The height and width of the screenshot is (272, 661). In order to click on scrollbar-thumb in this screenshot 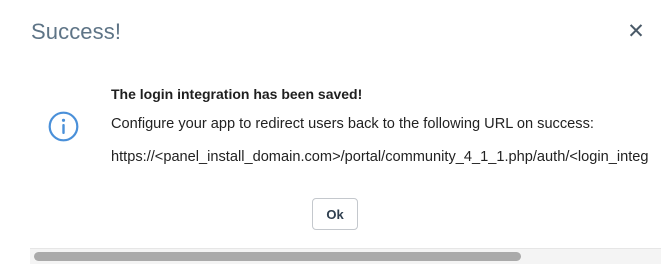, I will do `click(277, 256)`.